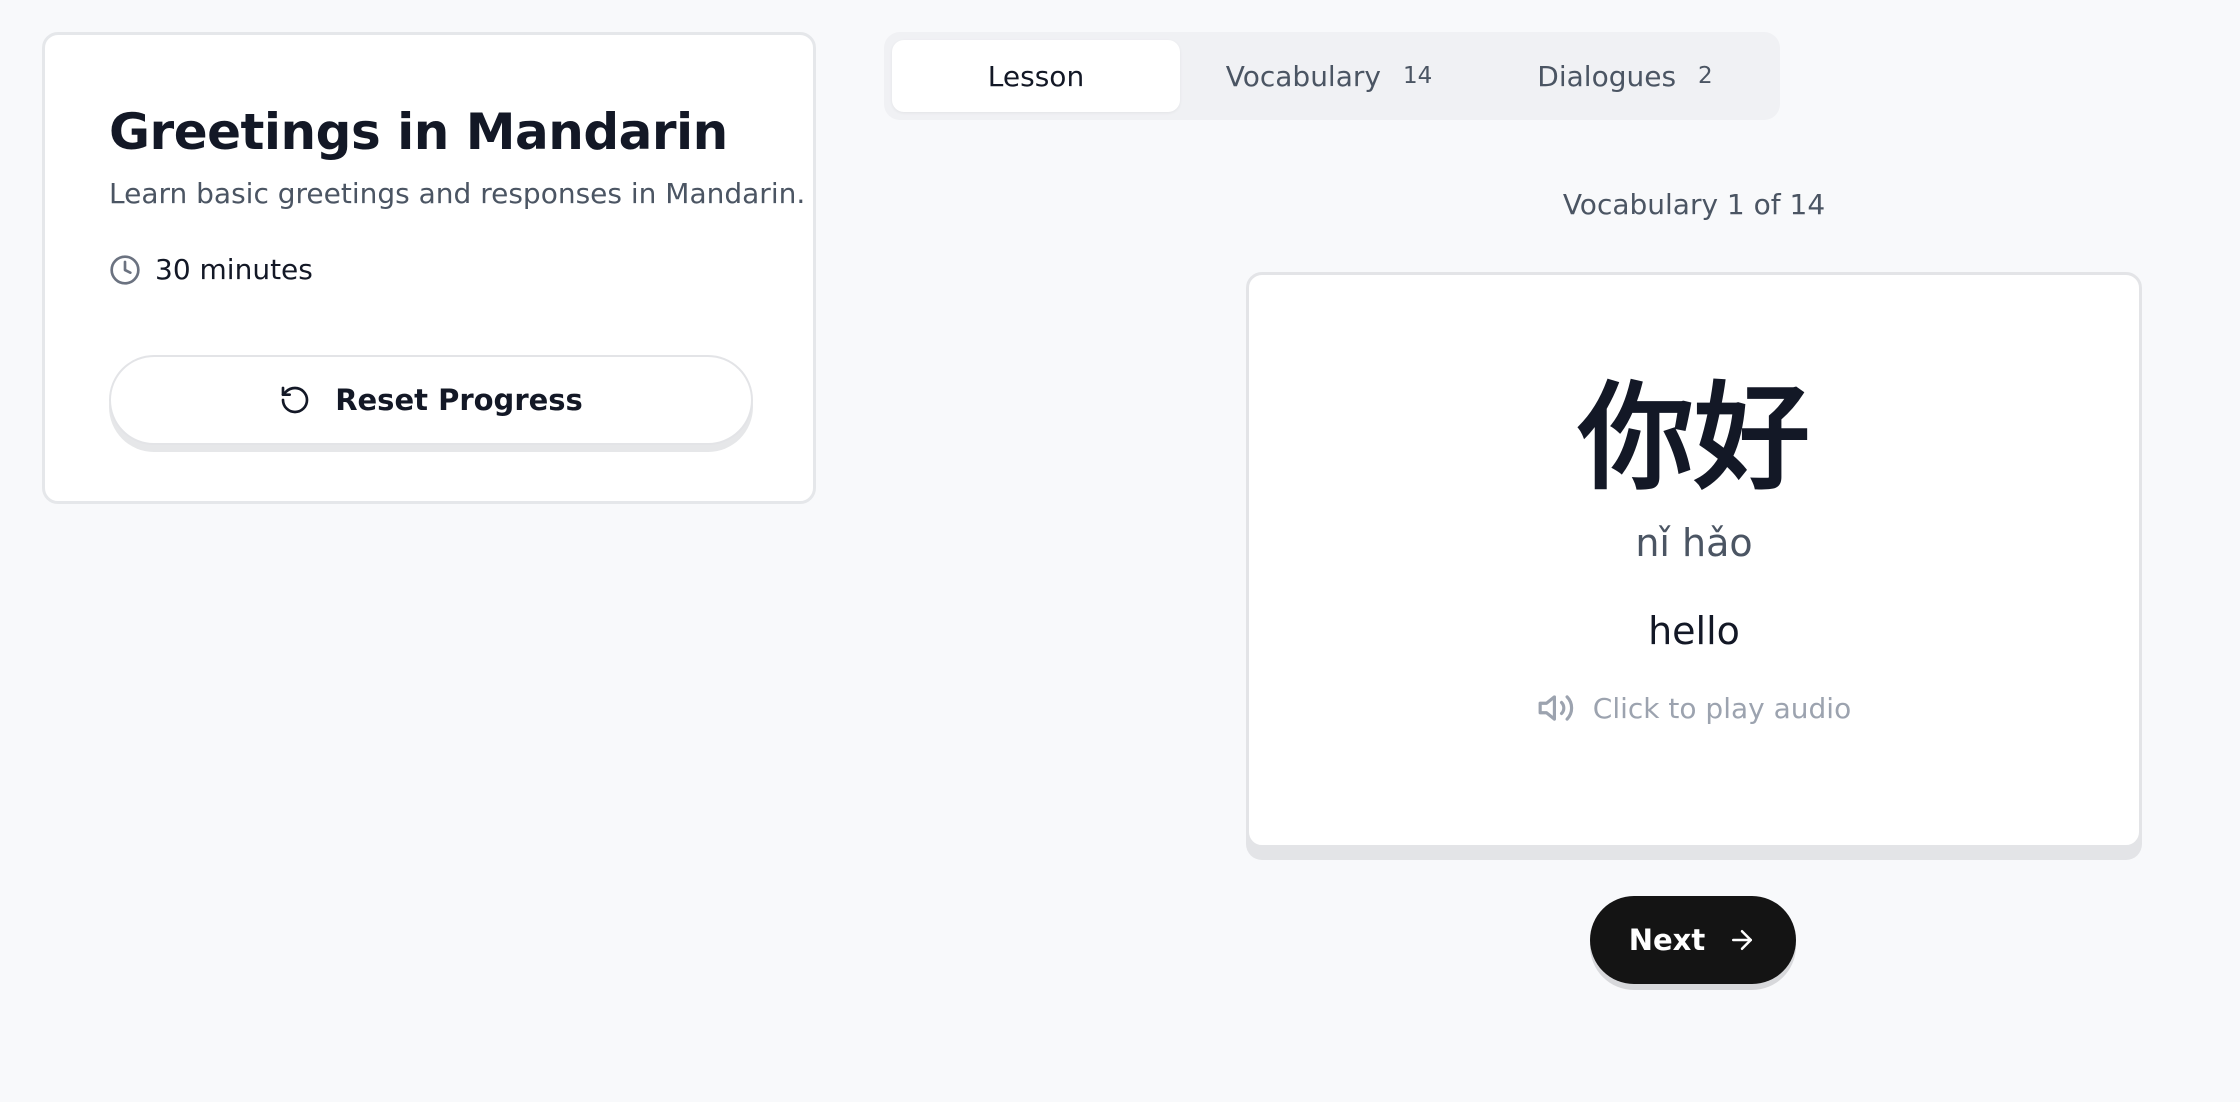 This screenshot has height=1102, width=2240. Describe the element at coordinates (1417, 76) in the screenshot. I see `tab-count-badge: 14` at that location.